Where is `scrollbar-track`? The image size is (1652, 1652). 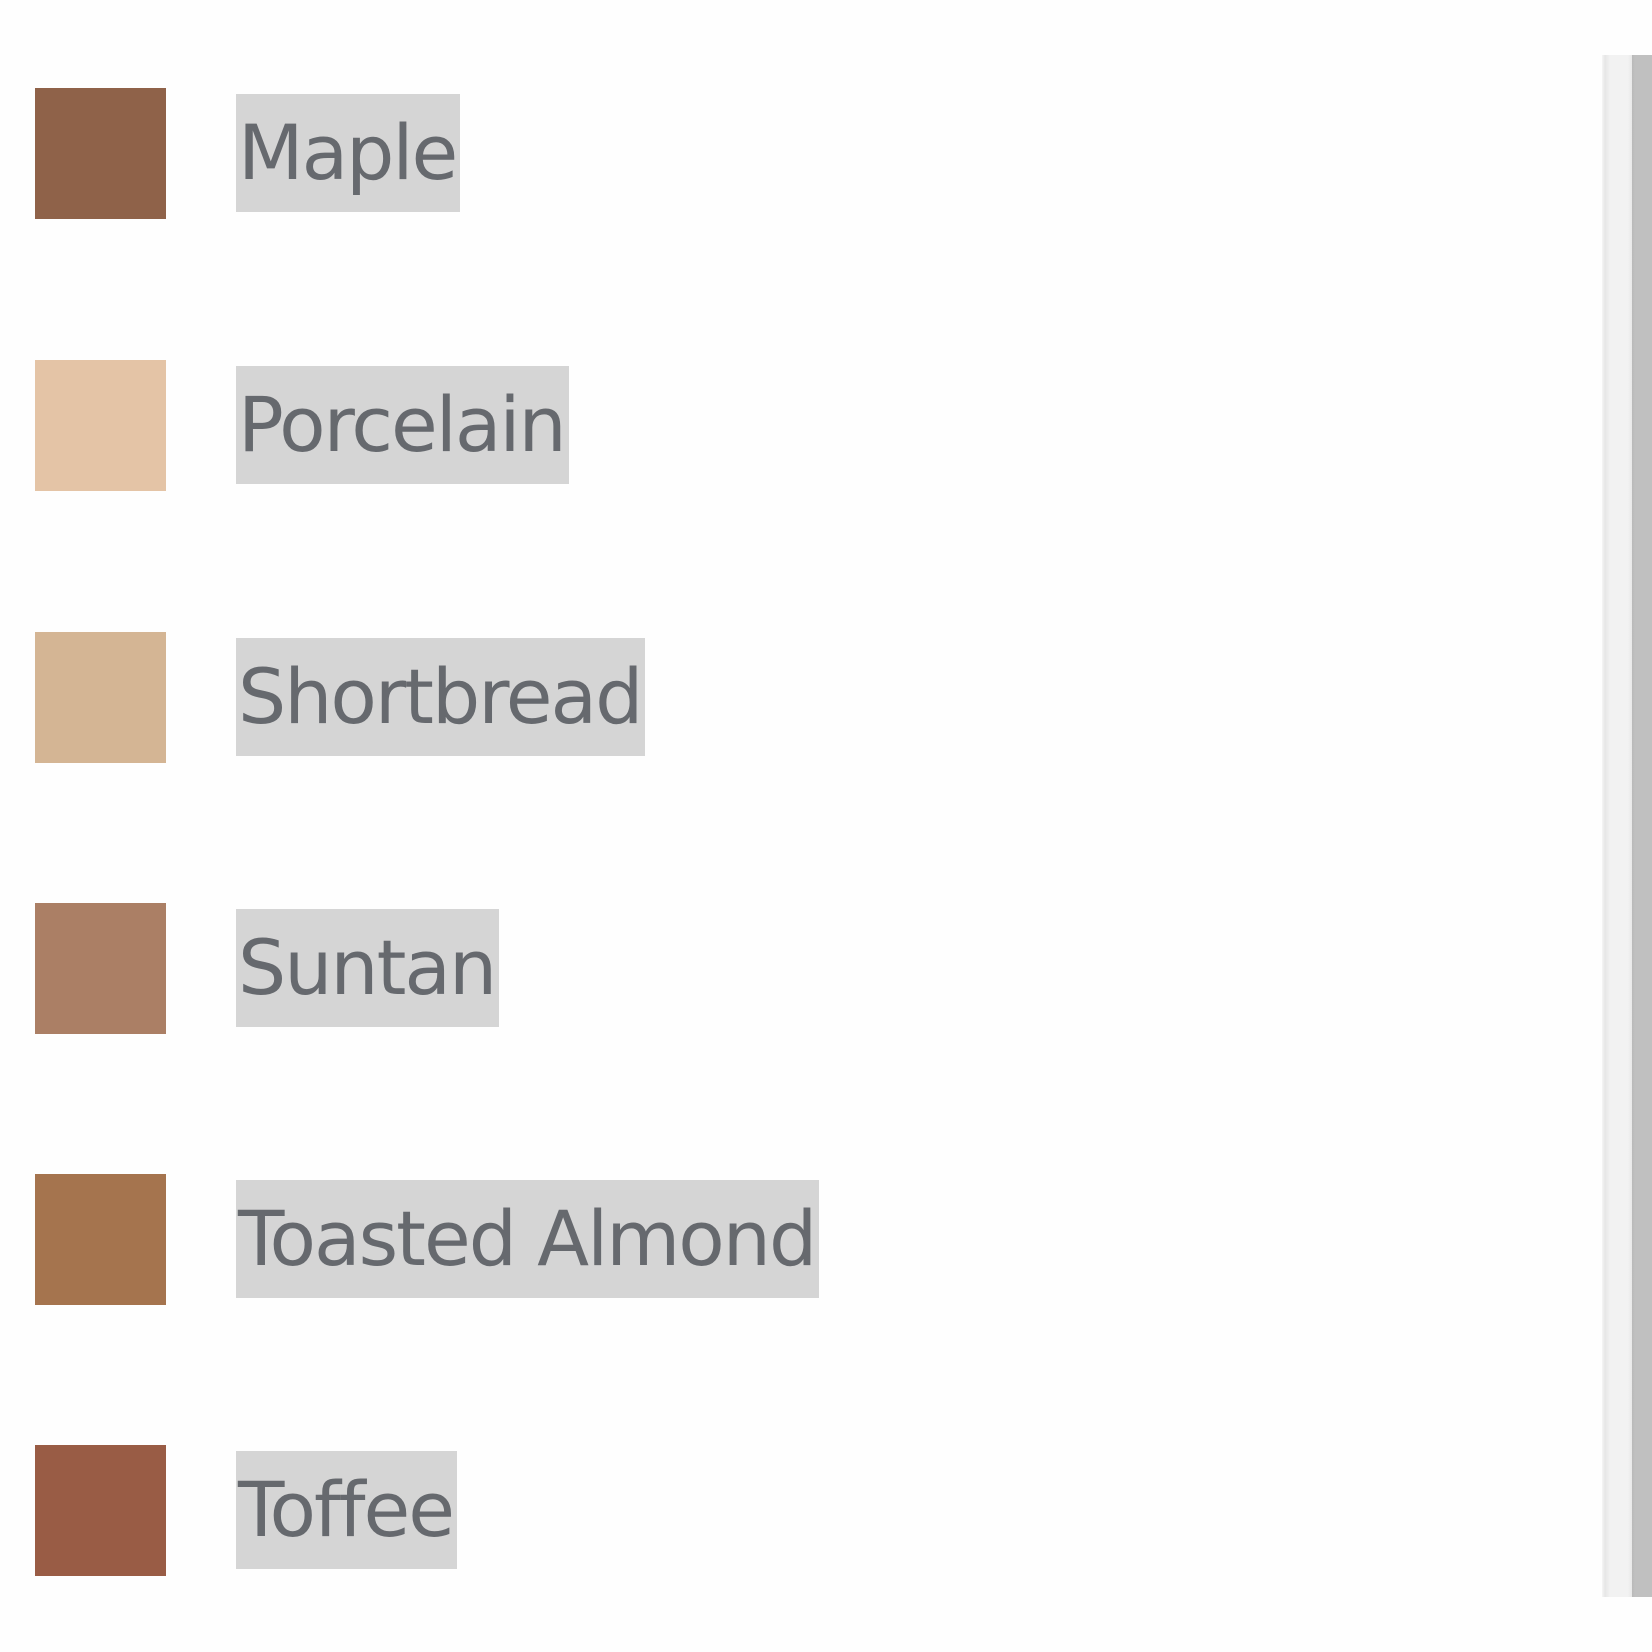 scrollbar-track is located at coordinates (1617, 826).